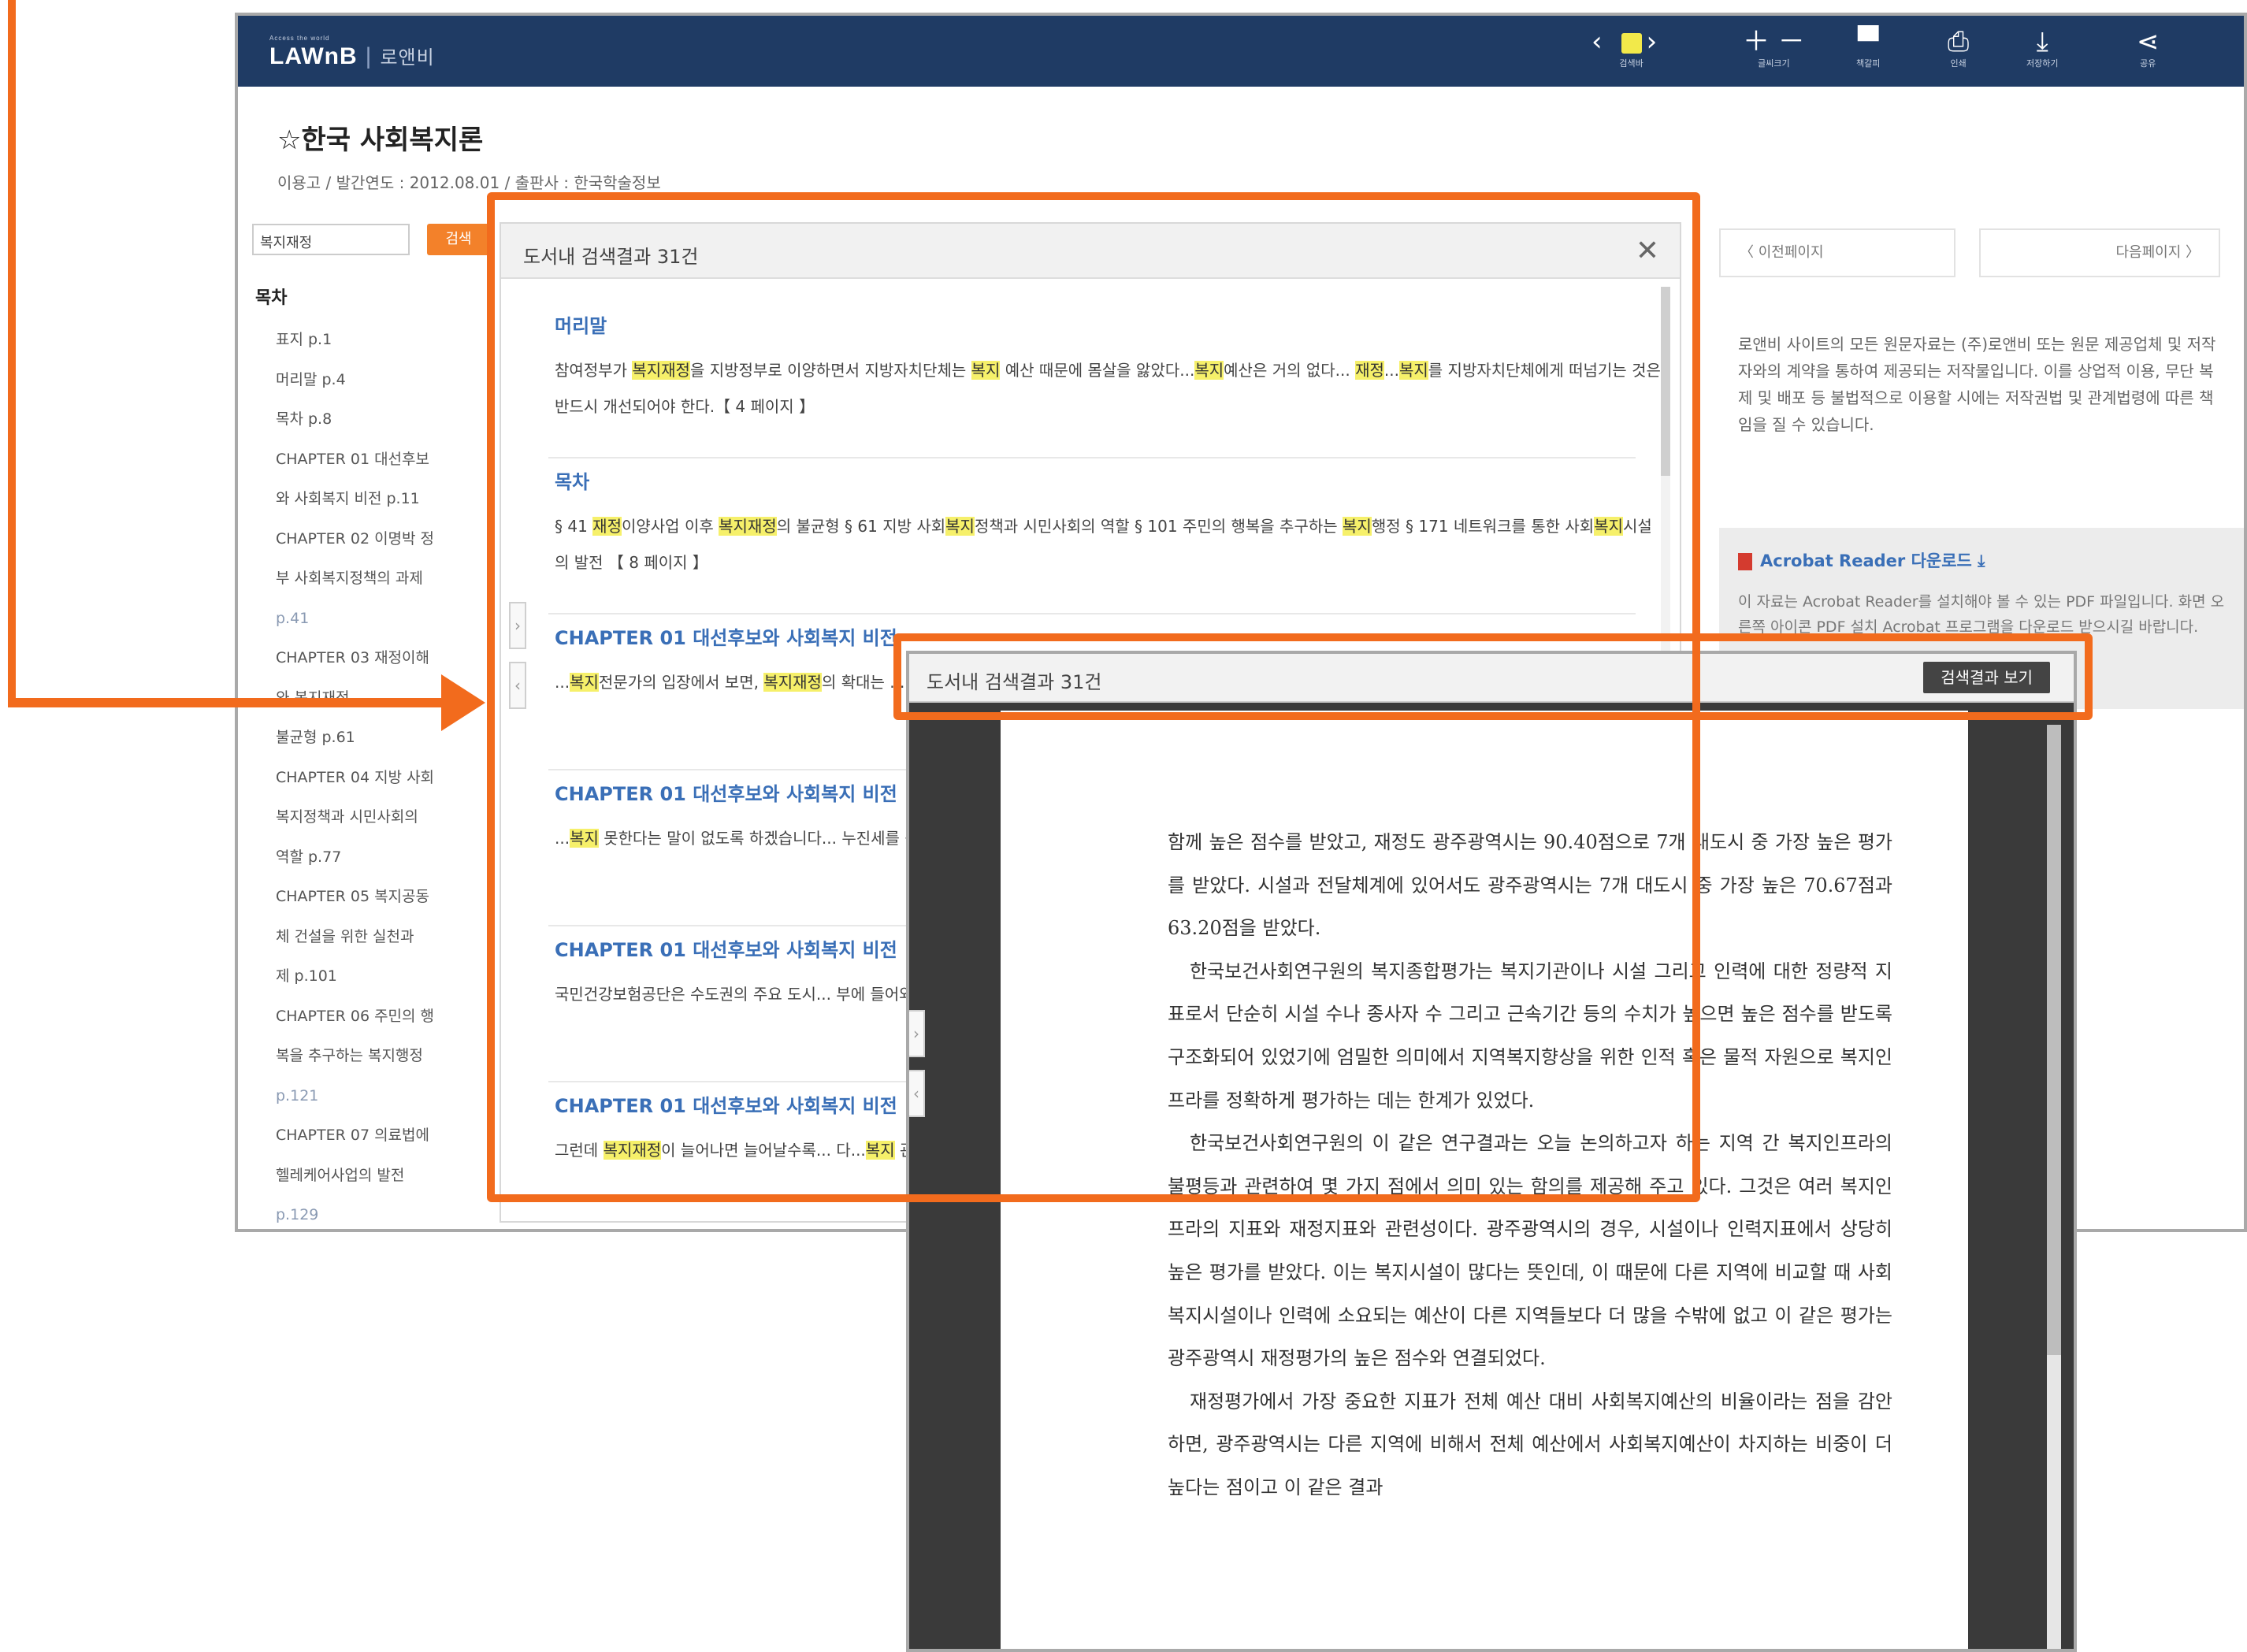 The width and height of the screenshot is (2247, 1652). I want to click on close-icon: ✕, so click(1647, 251).